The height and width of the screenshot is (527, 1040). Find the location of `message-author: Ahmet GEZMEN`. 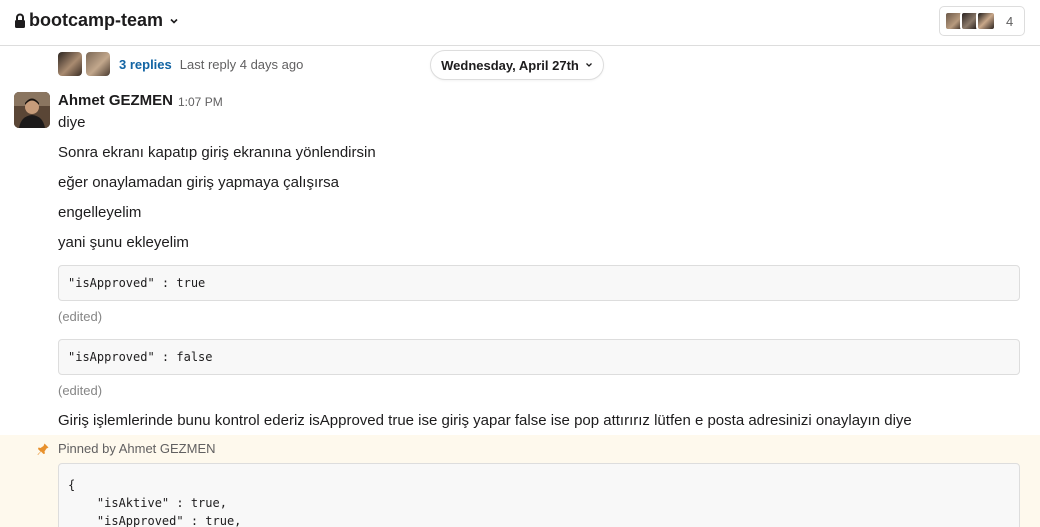

message-author: Ahmet GEZMEN is located at coordinates (115, 100).